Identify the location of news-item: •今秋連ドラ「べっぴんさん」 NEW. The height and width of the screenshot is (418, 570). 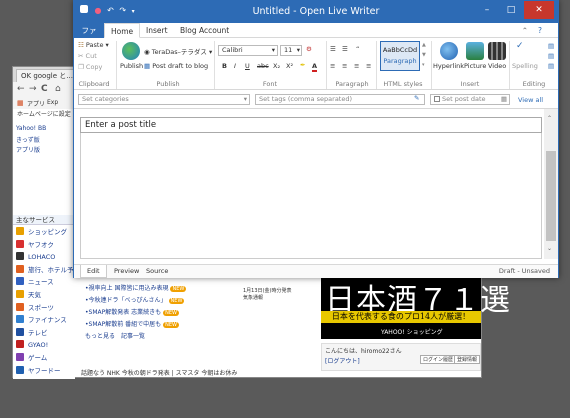
(135, 299).